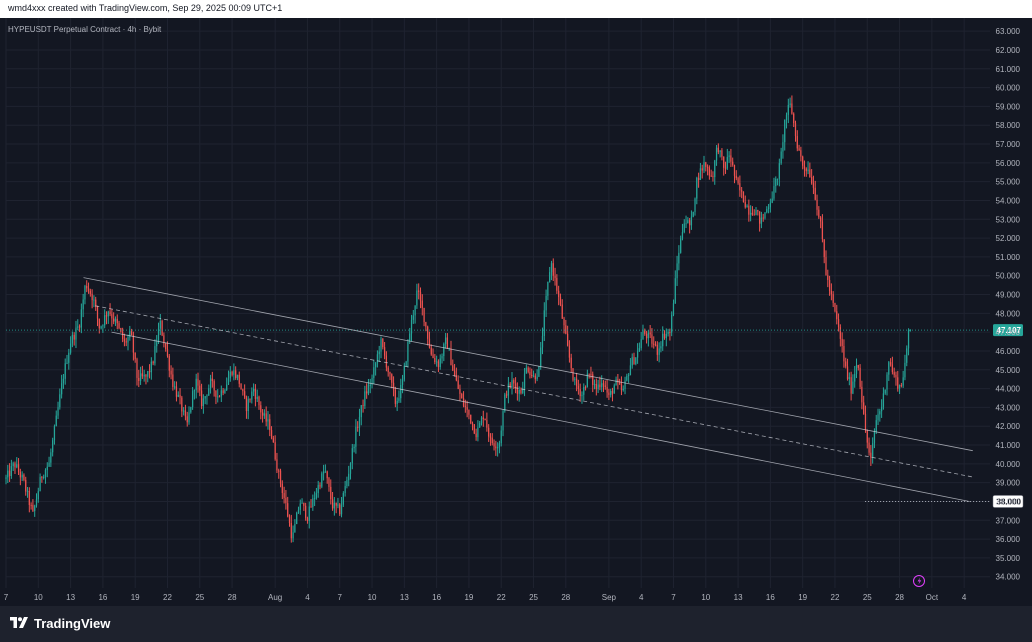 Image resolution: width=1032 pixels, height=642 pixels. What do you see at coordinates (641, 597) in the screenshot?
I see `x-tick-label: 4` at bounding box center [641, 597].